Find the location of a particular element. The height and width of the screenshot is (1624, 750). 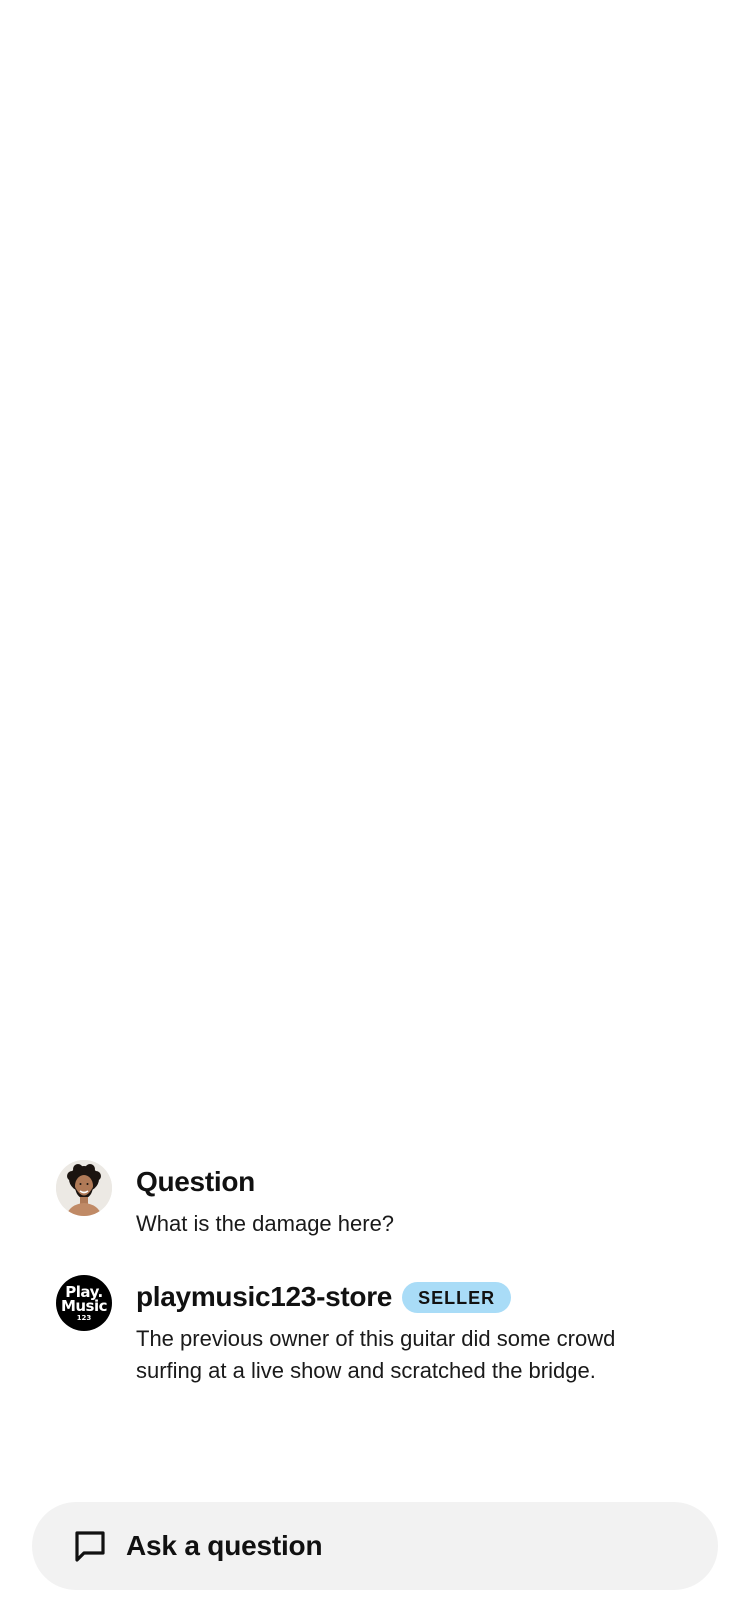

person-avatar-icon is located at coordinates (84, 1188).